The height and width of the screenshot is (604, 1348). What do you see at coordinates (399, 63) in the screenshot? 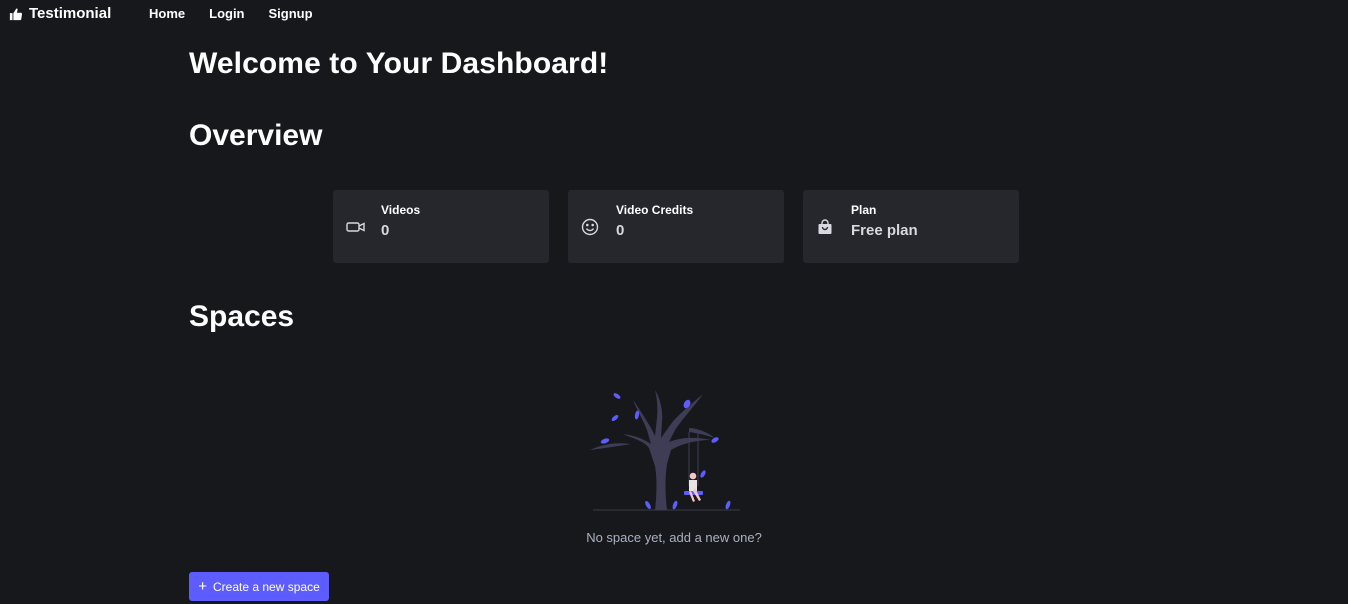
I see `page-title: Welcome to Your Dashboard!` at bounding box center [399, 63].